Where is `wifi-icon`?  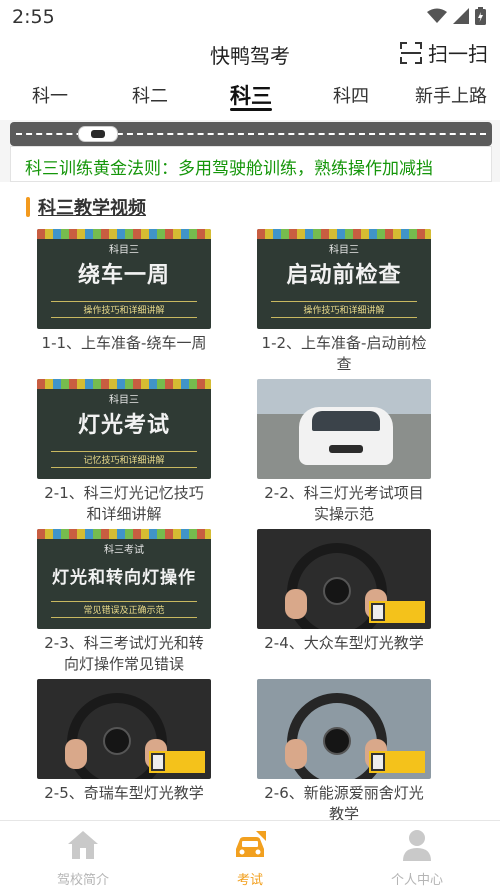
wifi-icon is located at coordinates (437, 15).